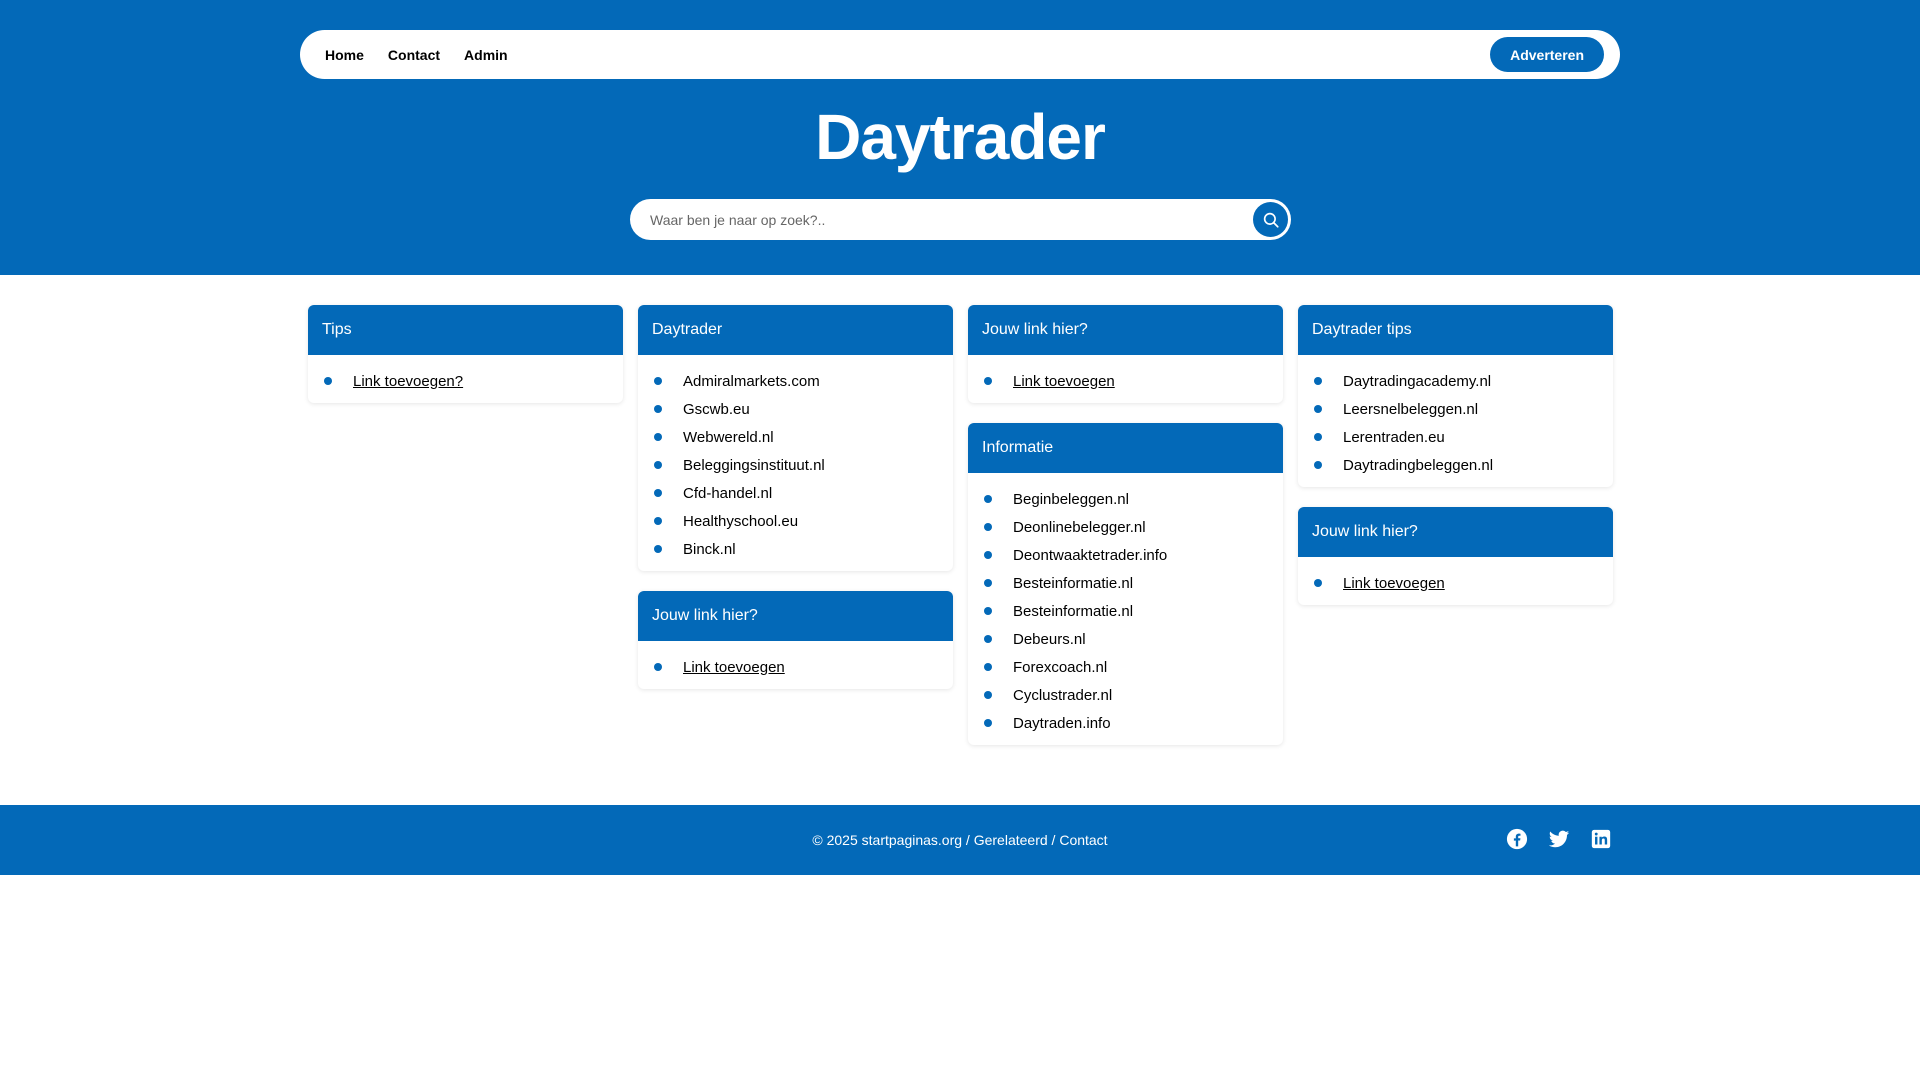 This screenshot has height=1080, width=1920. I want to click on site-link: Beleggingsinstituut.nl, so click(754, 465).